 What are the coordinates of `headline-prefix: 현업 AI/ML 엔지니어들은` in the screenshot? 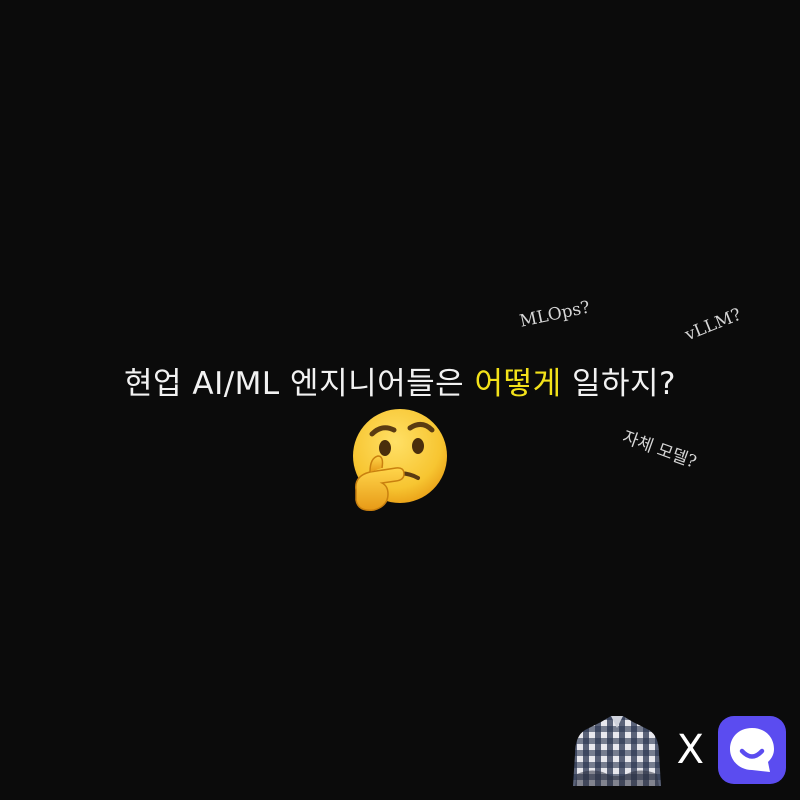 It's located at (299, 384).